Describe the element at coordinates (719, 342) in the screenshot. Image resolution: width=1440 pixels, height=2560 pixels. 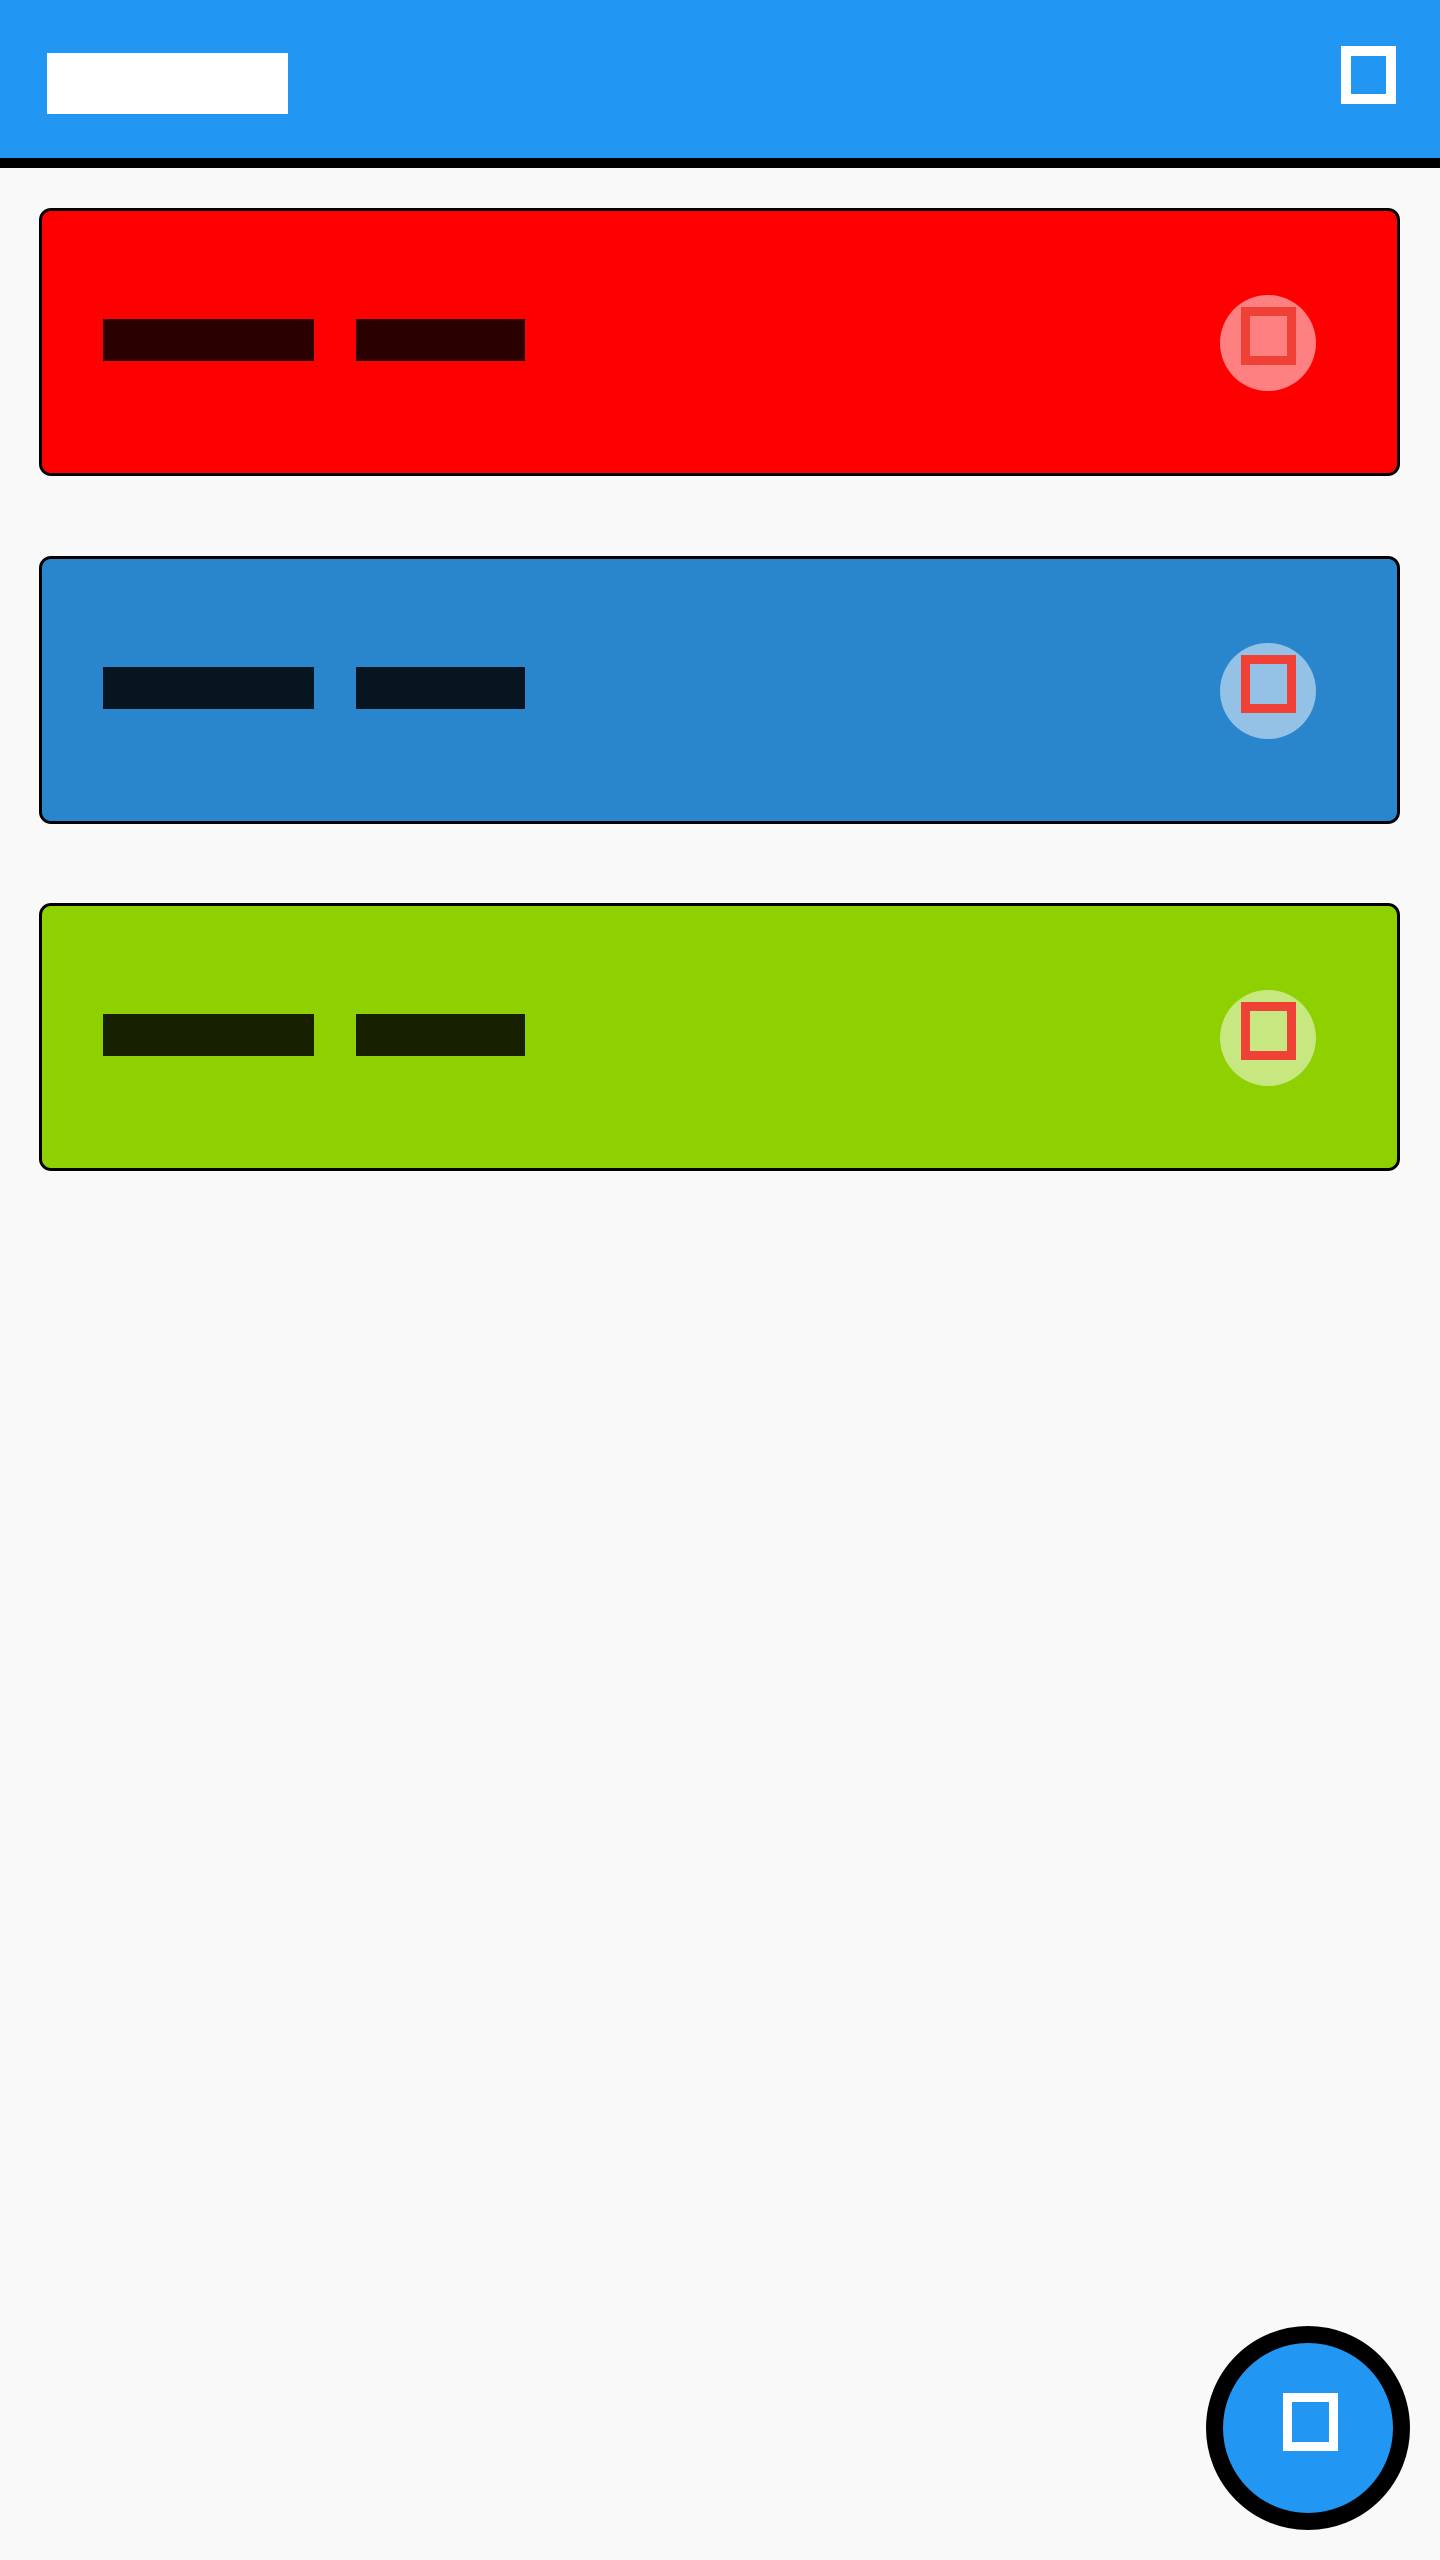
I see `color-card-red` at that location.